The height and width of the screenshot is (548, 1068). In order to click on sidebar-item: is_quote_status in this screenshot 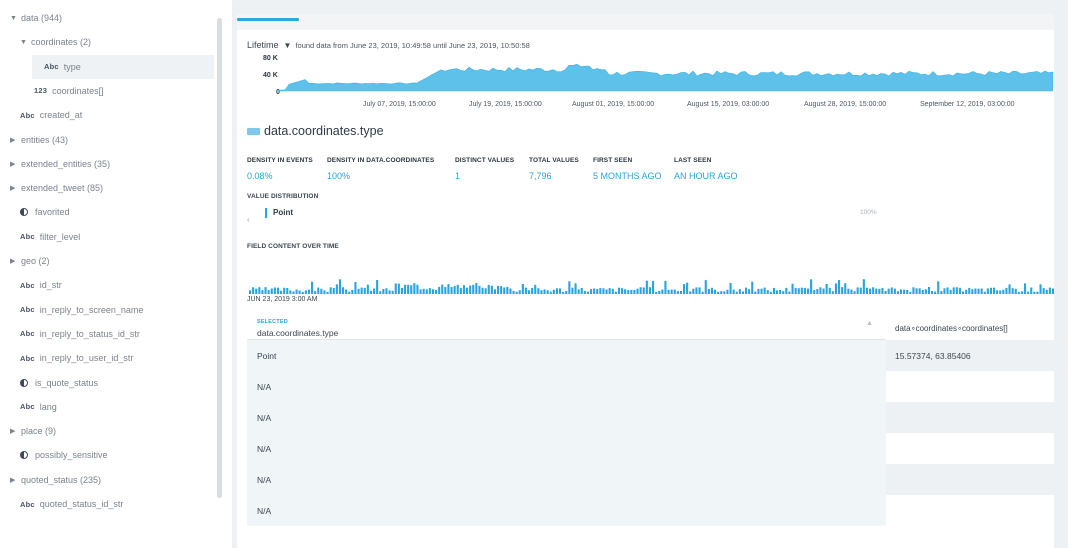, I will do `click(107, 383)`.